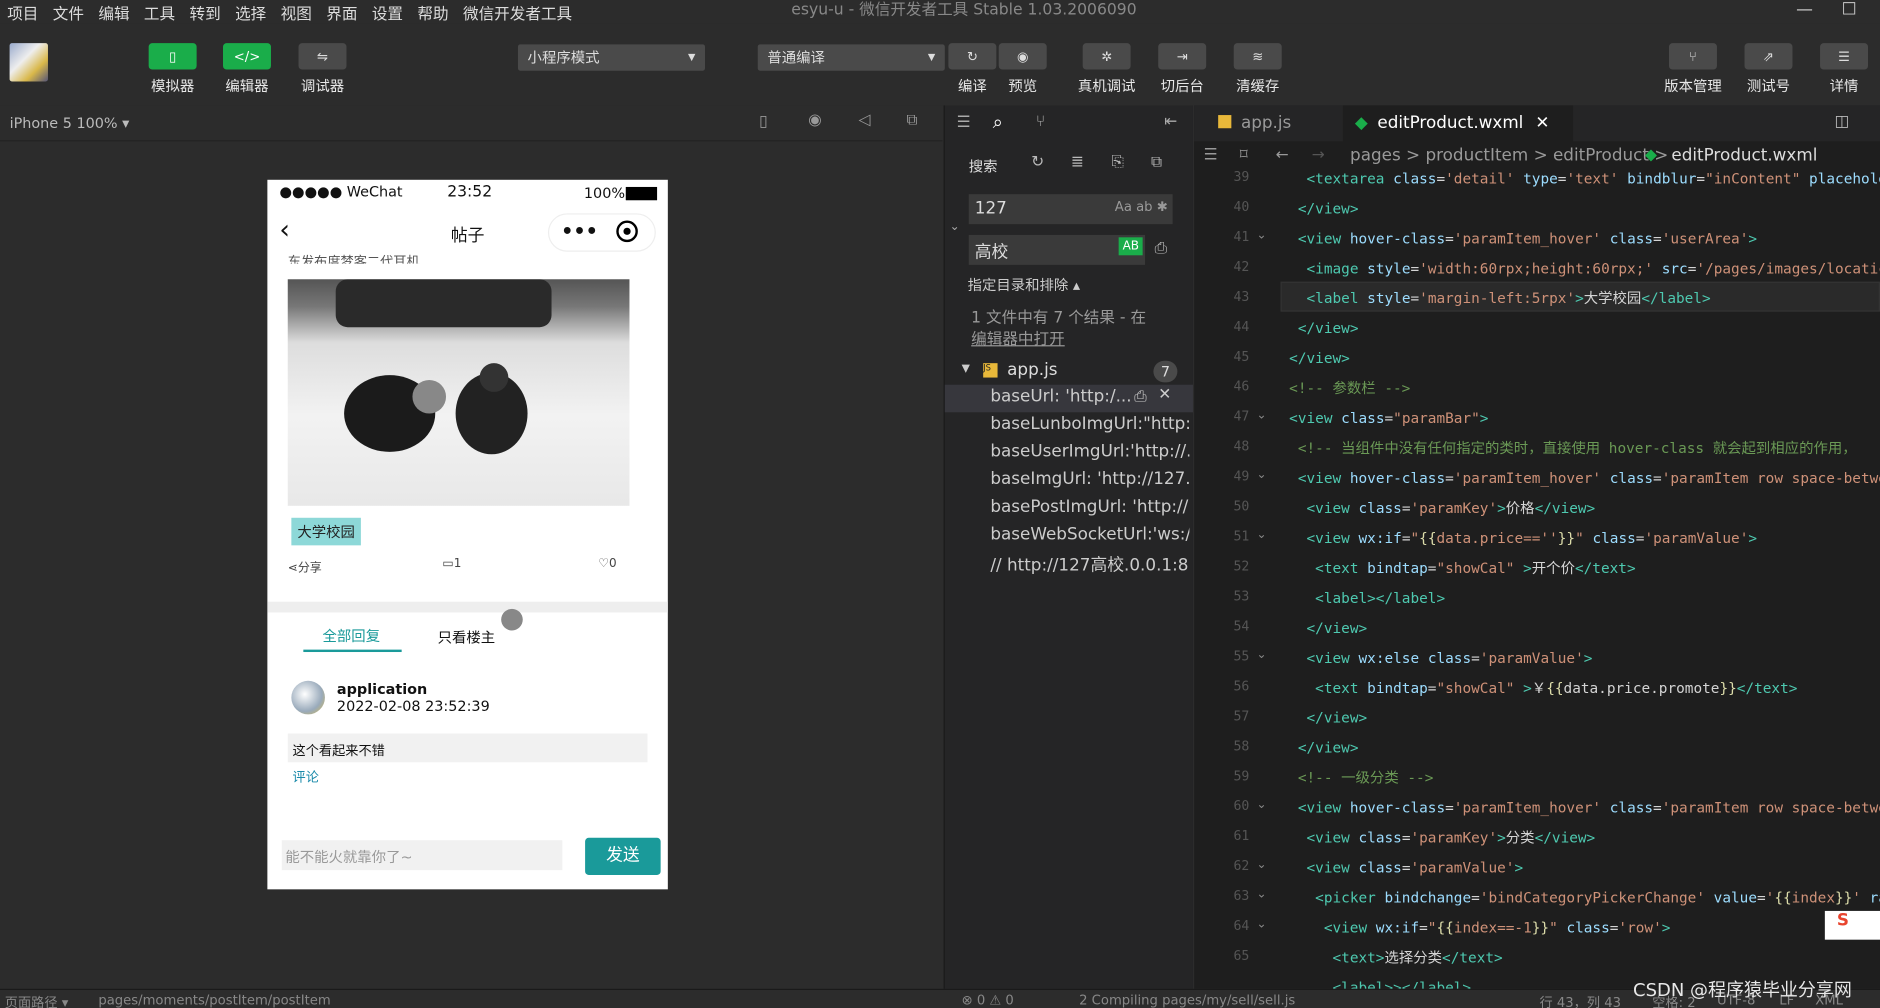 This screenshot has height=1008, width=1880. What do you see at coordinates (911, 120) in the screenshot?
I see `window-icon: ⧉` at bounding box center [911, 120].